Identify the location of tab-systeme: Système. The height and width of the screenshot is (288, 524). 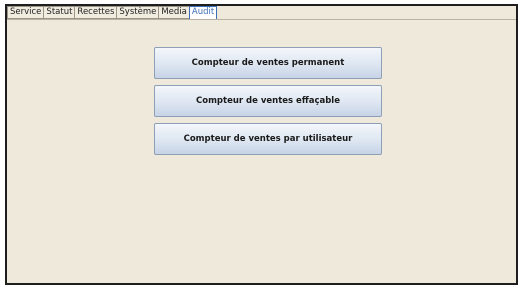
(137, 12).